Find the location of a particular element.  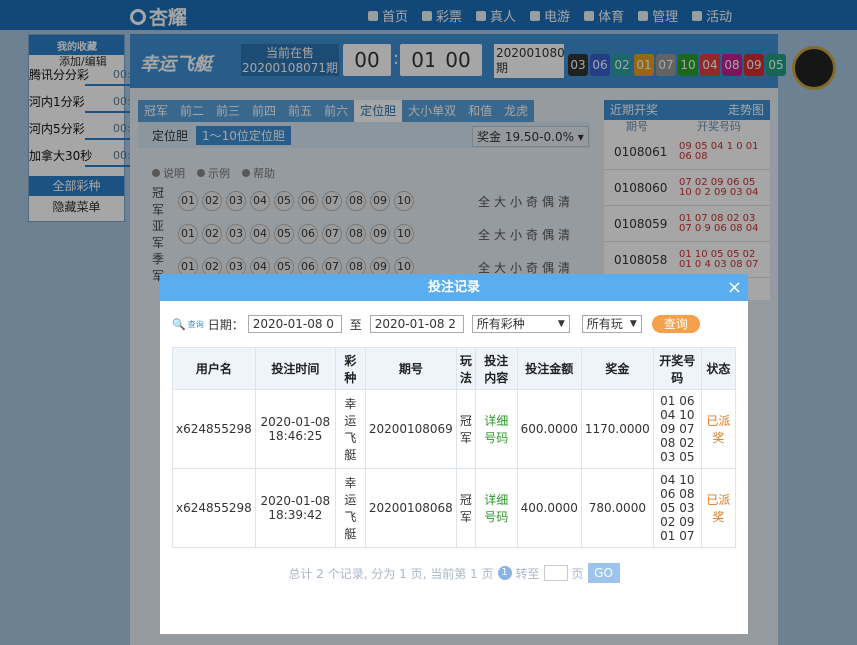

pagination: 总计 2 个记录, 分为 1 页, 当前第 1 页 1 转至 页 GO is located at coordinates (454, 573).